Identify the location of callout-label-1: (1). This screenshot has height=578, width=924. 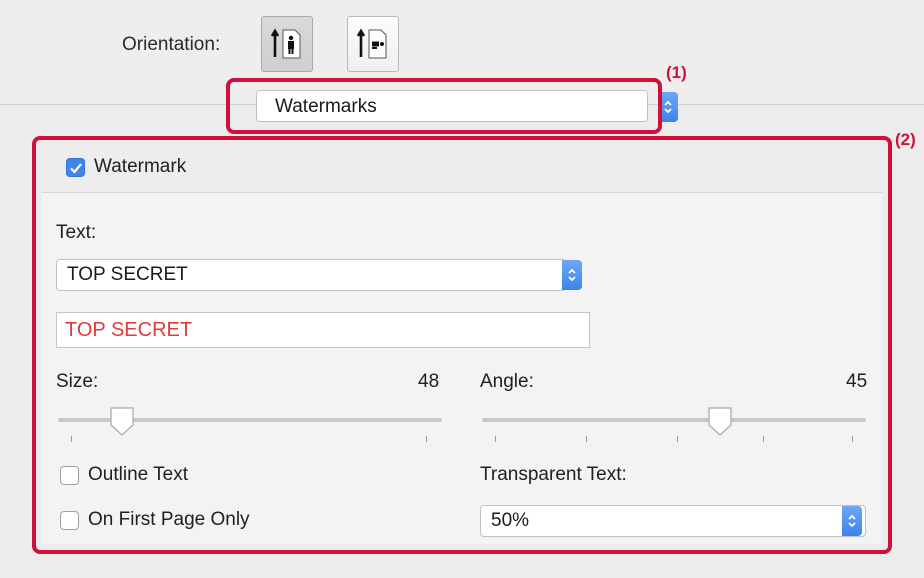
(676, 72).